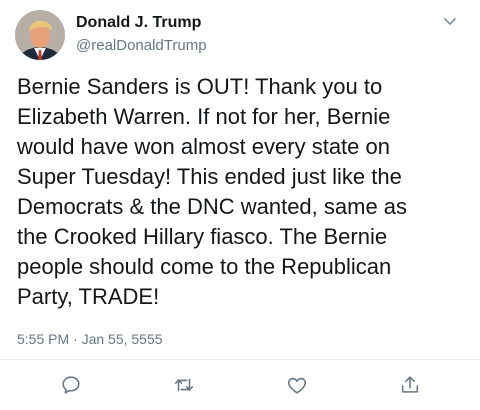 The image size is (480, 410). What do you see at coordinates (138, 23) in the screenshot?
I see `author-display-name: Donald J. Trump` at bounding box center [138, 23].